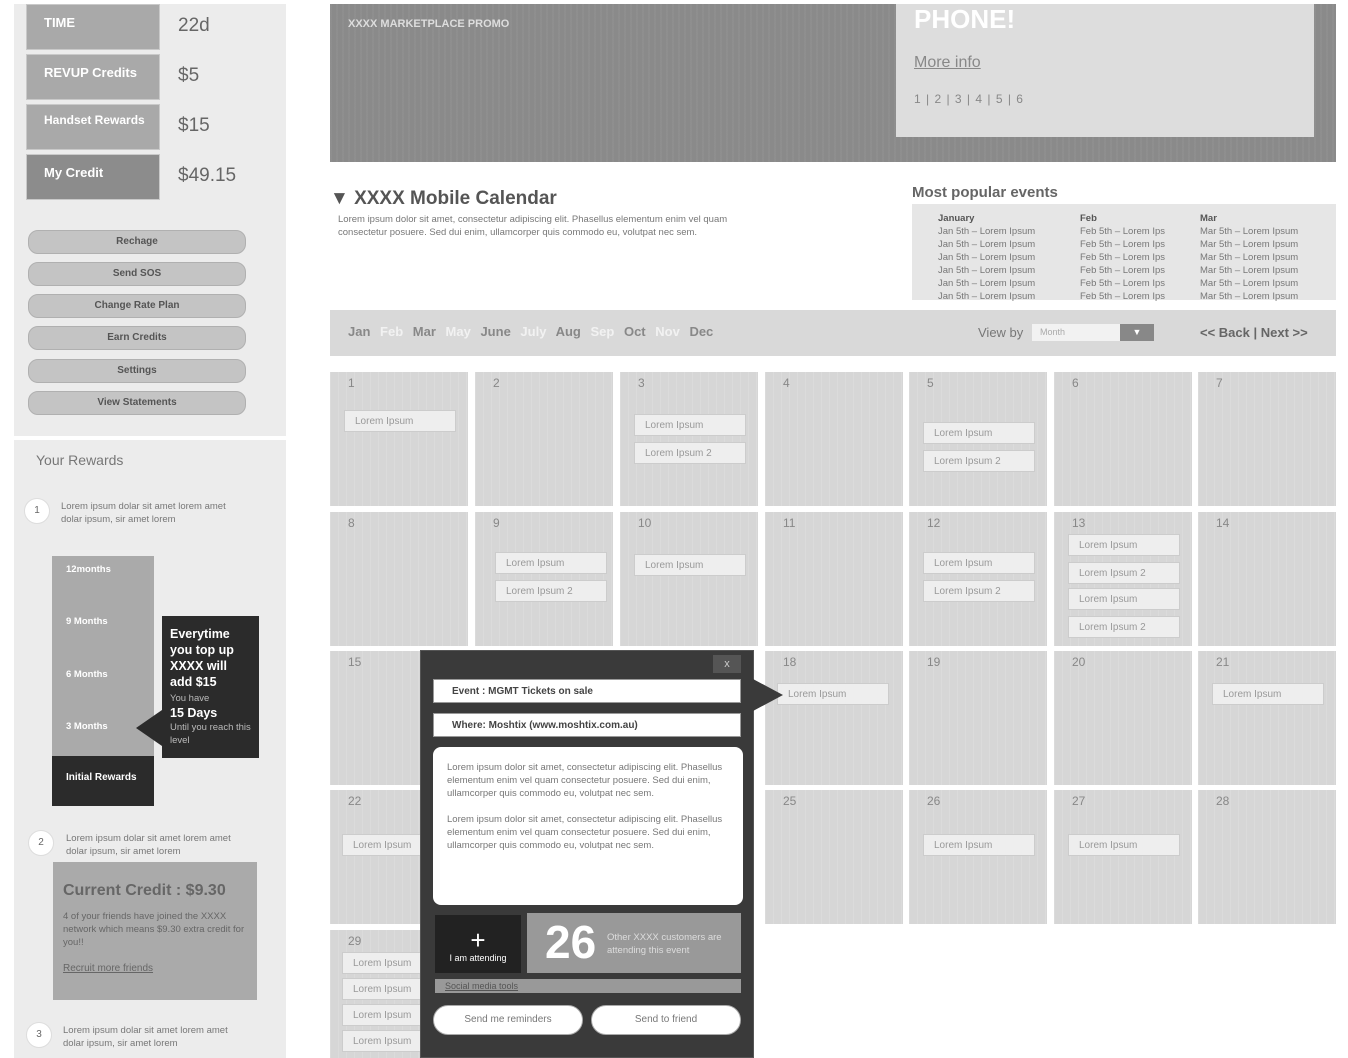 The height and width of the screenshot is (1058, 1348). What do you see at coordinates (391, 331) in the screenshot?
I see `month-tab-feb: Feb` at bounding box center [391, 331].